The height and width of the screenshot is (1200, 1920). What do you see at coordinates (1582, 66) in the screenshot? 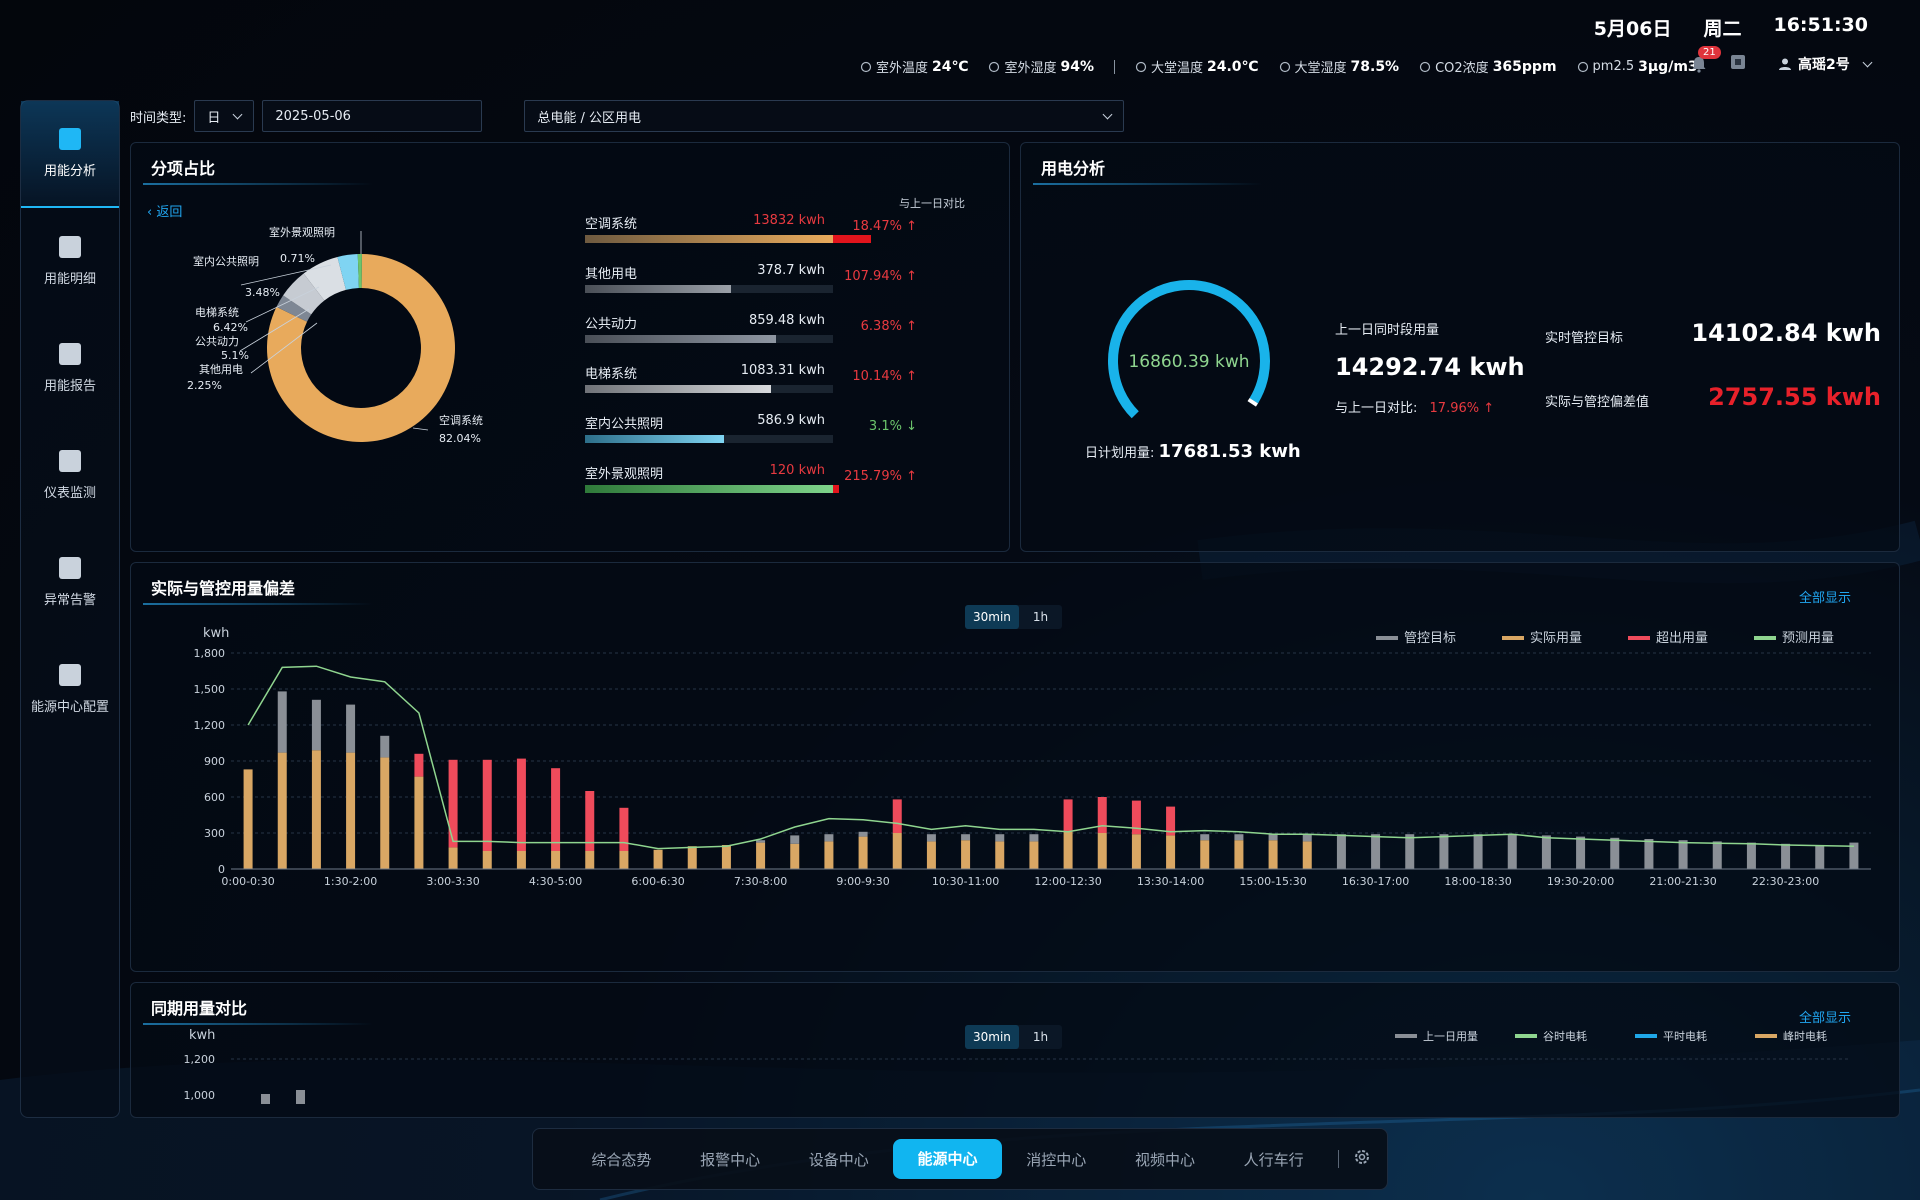
I see `cloud-icon` at bounding box center [1582, 66].